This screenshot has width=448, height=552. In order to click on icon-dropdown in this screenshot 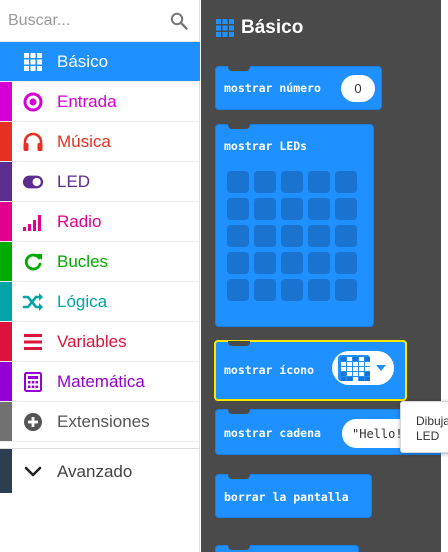, I will do `click(363, 368)`.